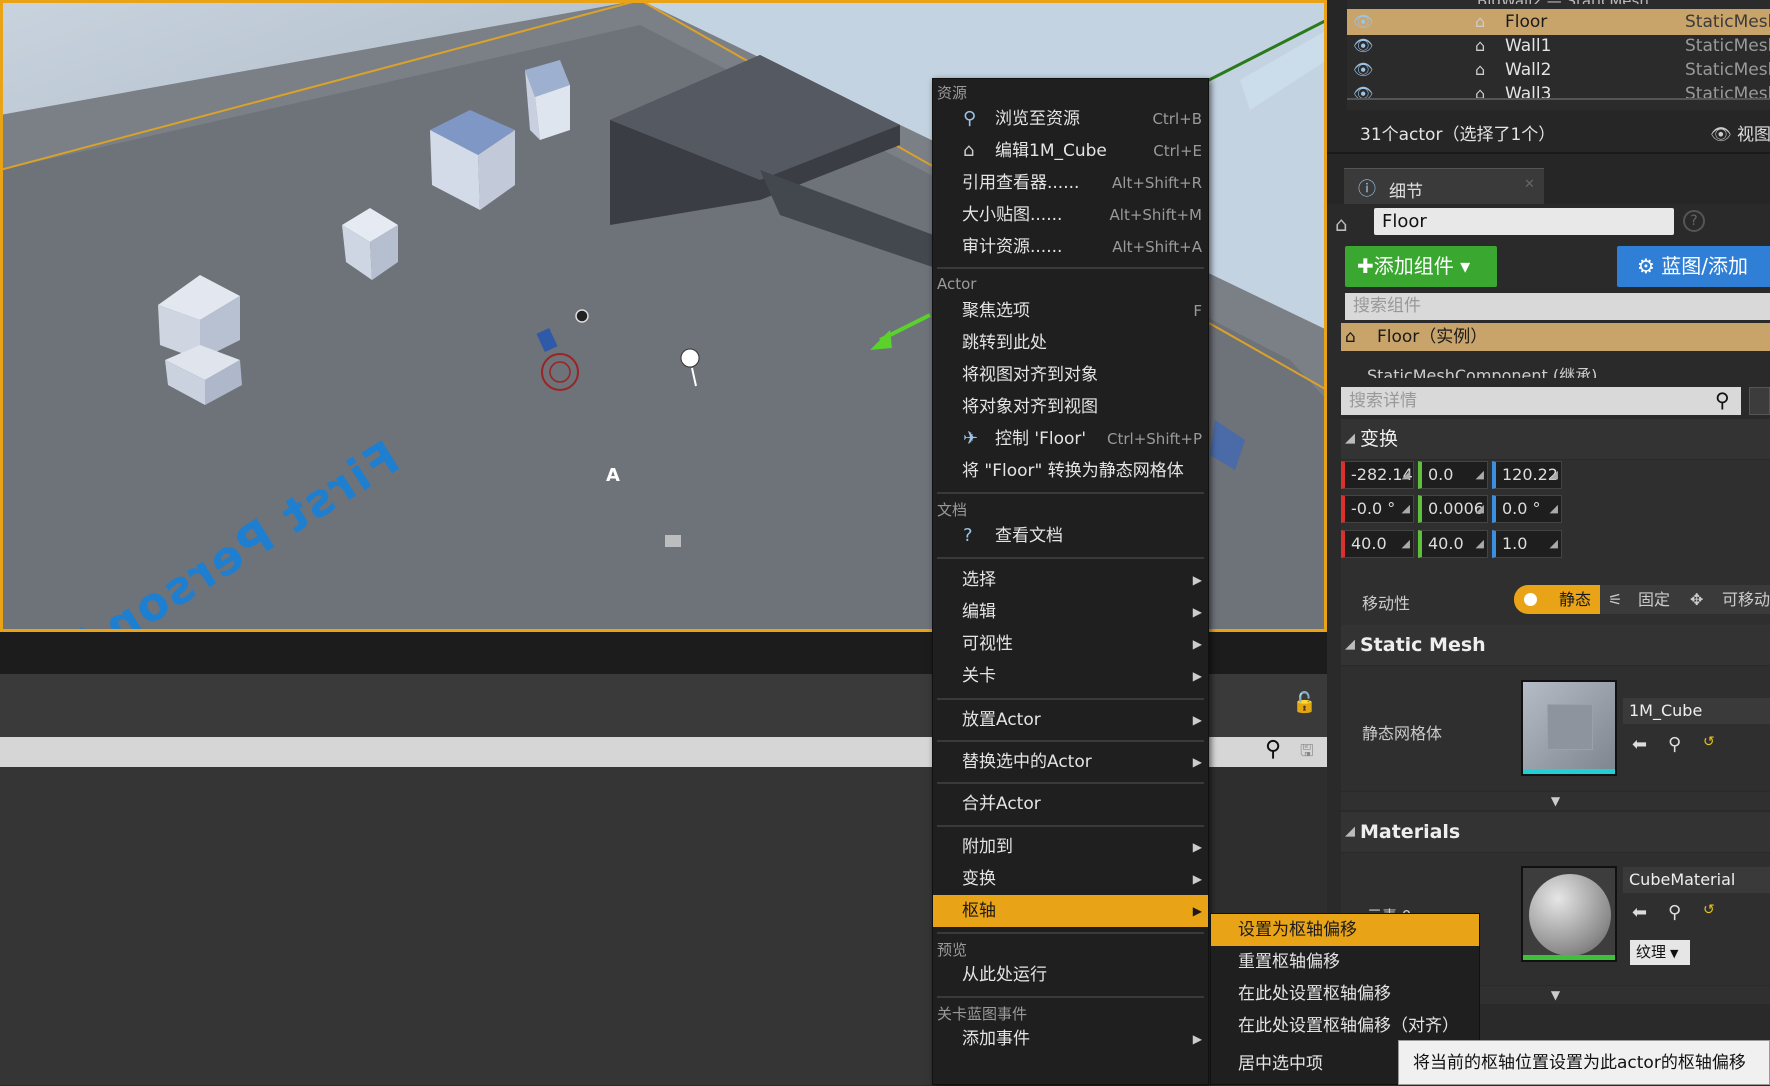 This screenshot has width=1770, height=1086. I want to click on mobility-movable-toggle: ✥ 可移动, so click(1727, 599).